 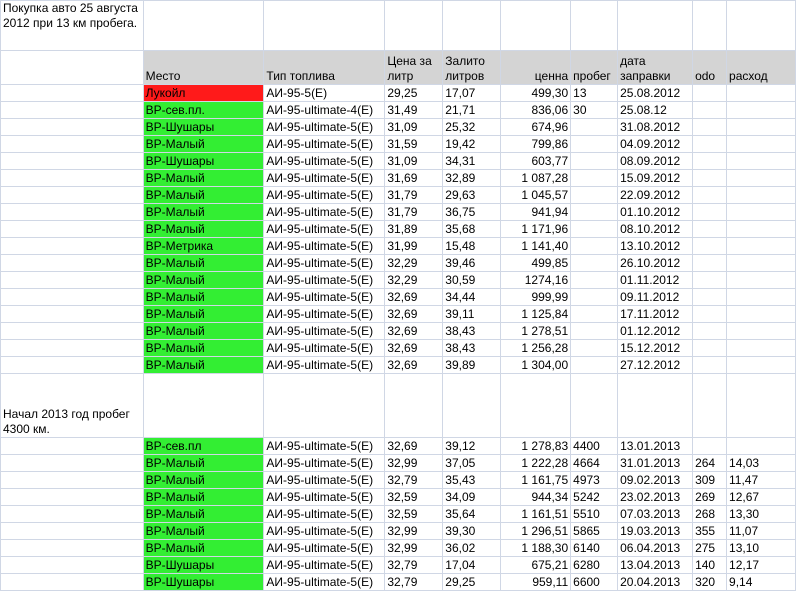 I want to click on liters-cell: 17,07, so click(x=472, y=93).